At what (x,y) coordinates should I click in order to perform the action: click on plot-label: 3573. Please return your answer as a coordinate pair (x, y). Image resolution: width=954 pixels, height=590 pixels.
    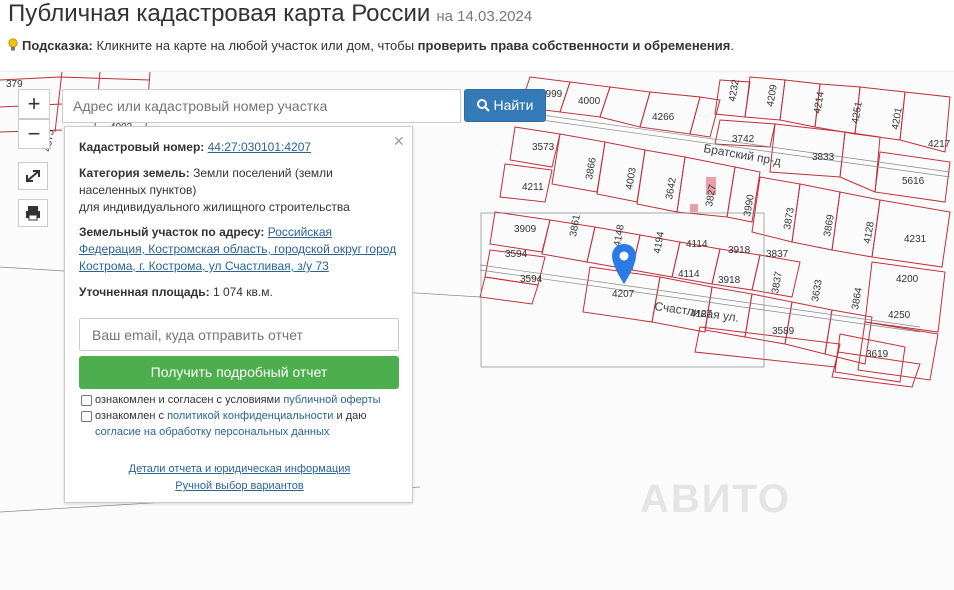
    Looking at the image, I should click on (543, 147).